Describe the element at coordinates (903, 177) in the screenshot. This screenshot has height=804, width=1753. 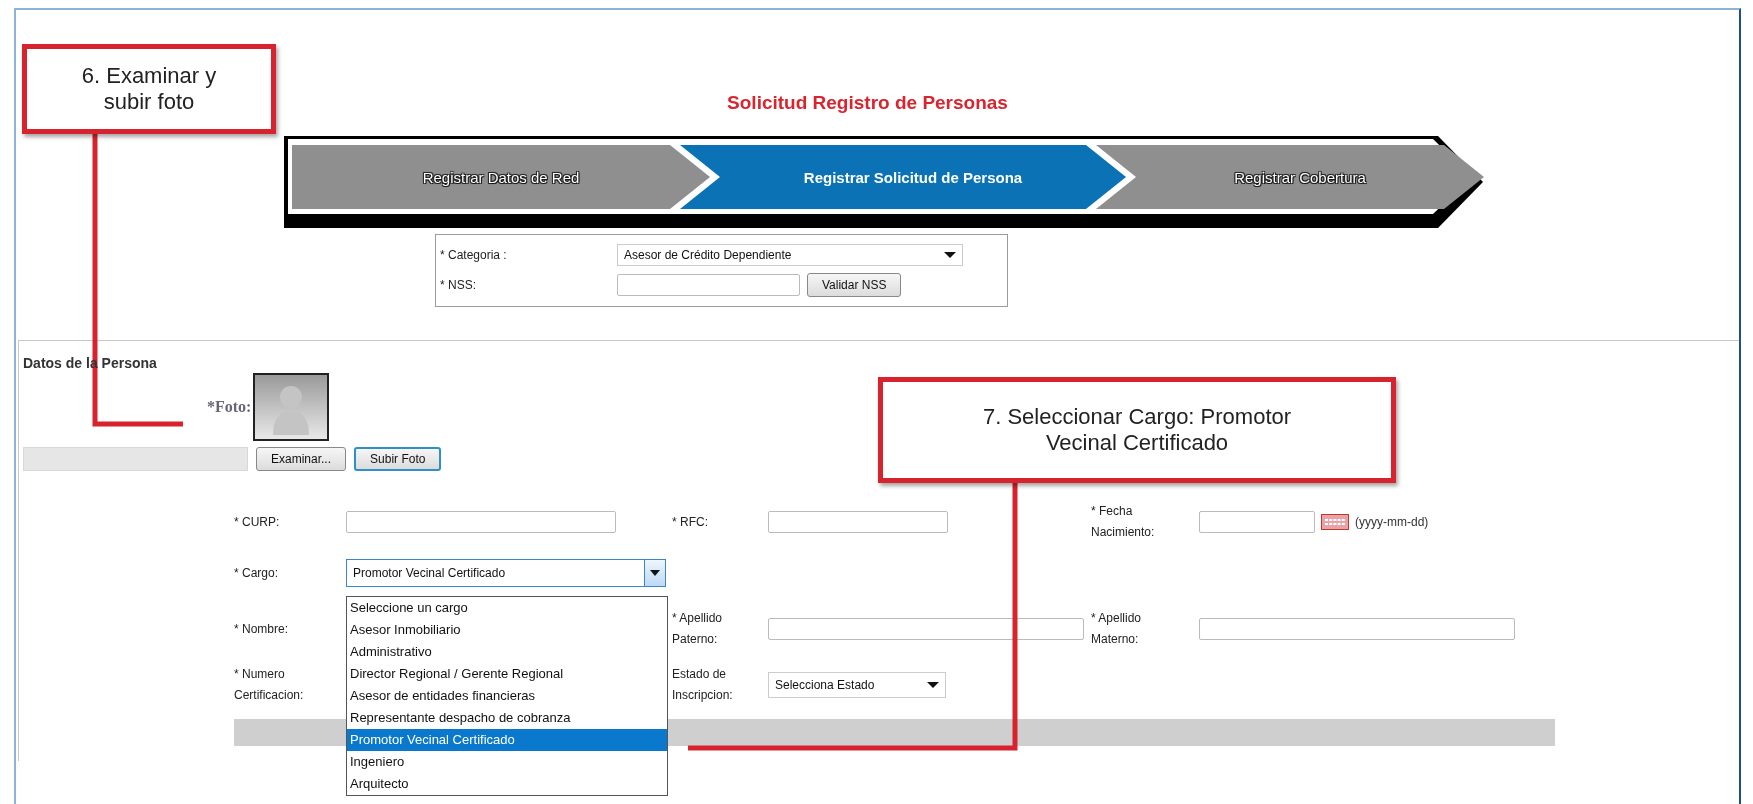
I see `wizard-step: Registrar Solicitud de Persona` at that location.